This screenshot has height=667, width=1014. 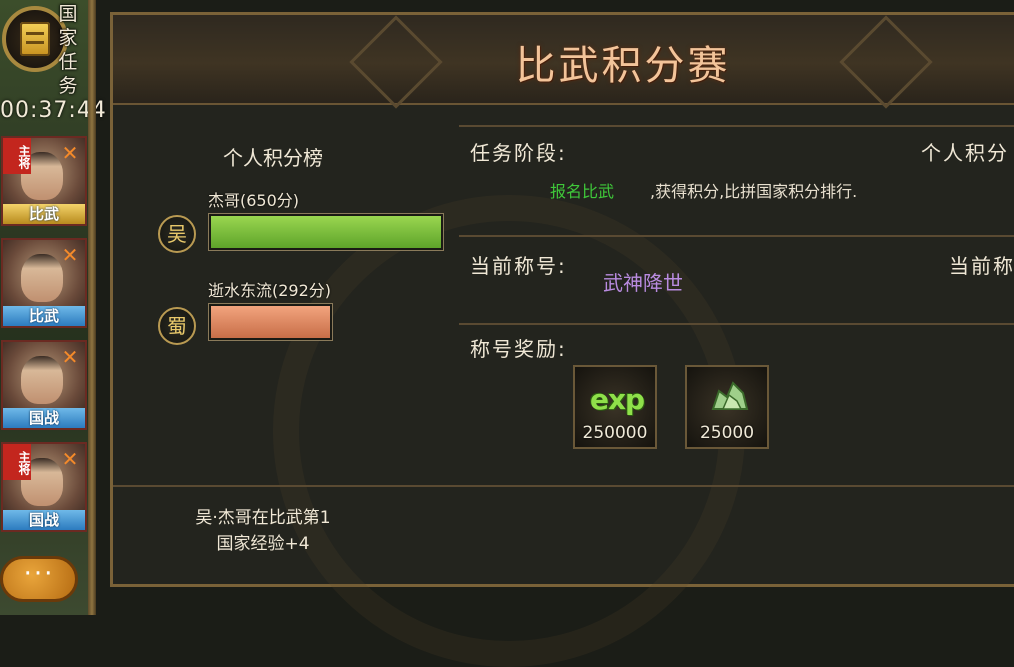 What do you see at coordinates (270, 290) in the screenshot?
I see `leaderboard-entry-2-name: 逝水东流(292分)` at bounding box center [270, 290].